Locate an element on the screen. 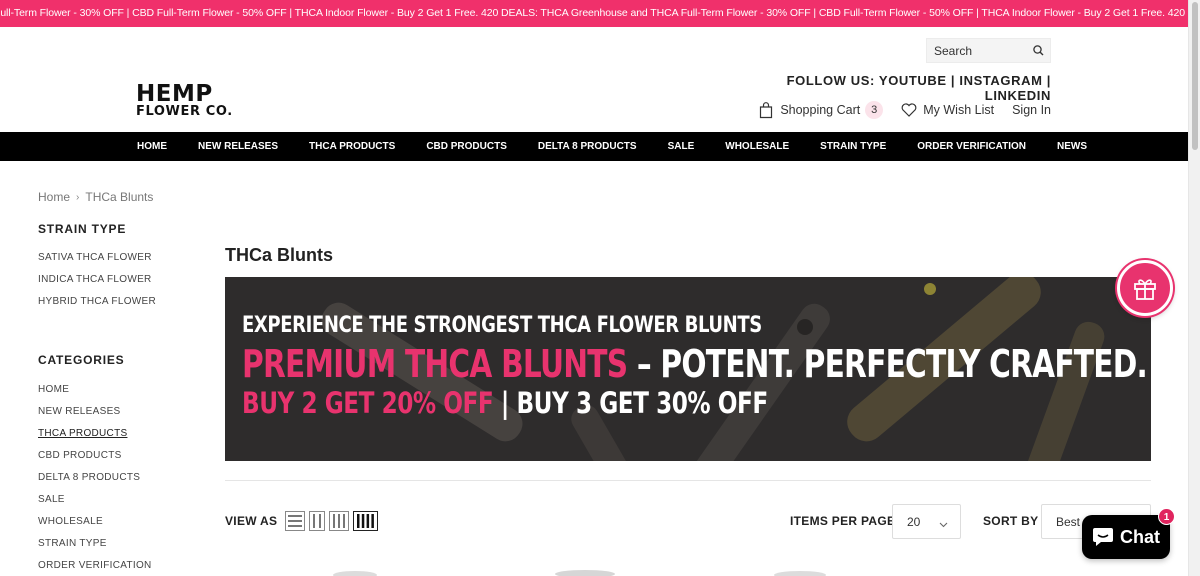 The width and height of the screenshot is (1200, 576). scrollbar-thumb is located at coordinates (1195, 76).